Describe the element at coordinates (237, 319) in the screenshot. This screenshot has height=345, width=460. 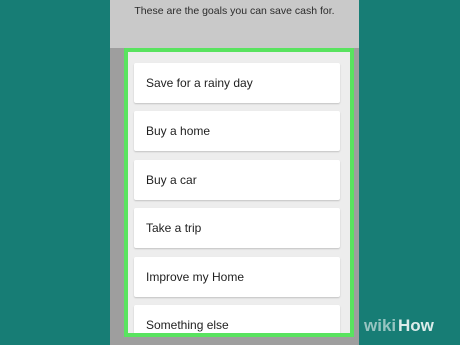
I see `goal-item-something-else: Something else` at that location.